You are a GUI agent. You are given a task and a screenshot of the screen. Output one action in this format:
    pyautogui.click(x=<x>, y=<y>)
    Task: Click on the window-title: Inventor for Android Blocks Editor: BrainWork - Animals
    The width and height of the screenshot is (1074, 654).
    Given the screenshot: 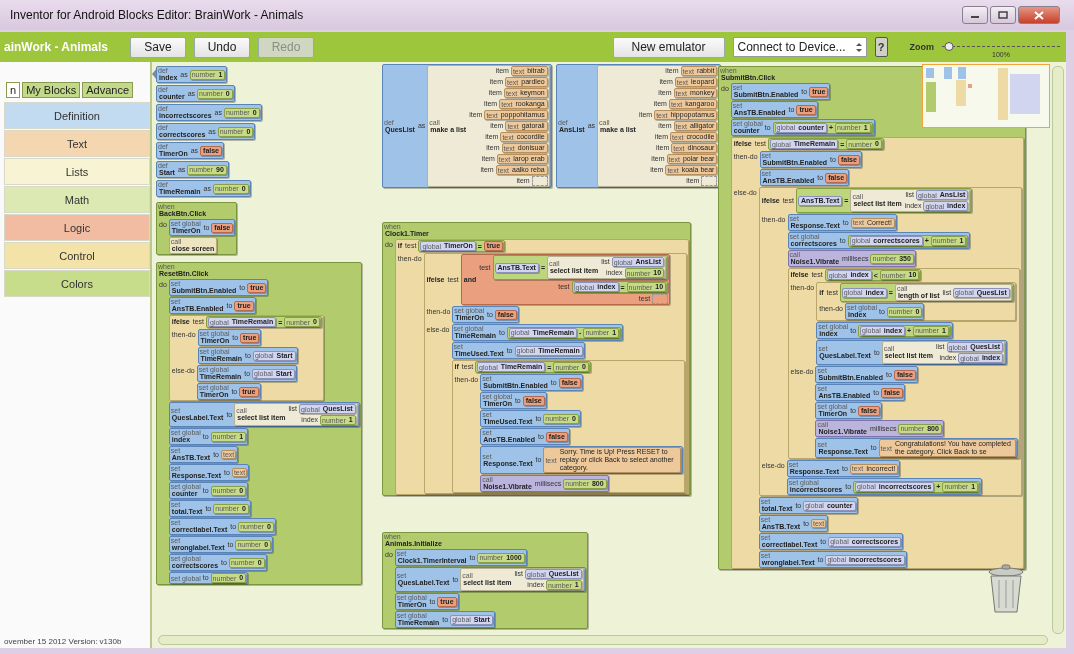 What is the action you would take?
    pyautogui.click(x=157, y=15)
    